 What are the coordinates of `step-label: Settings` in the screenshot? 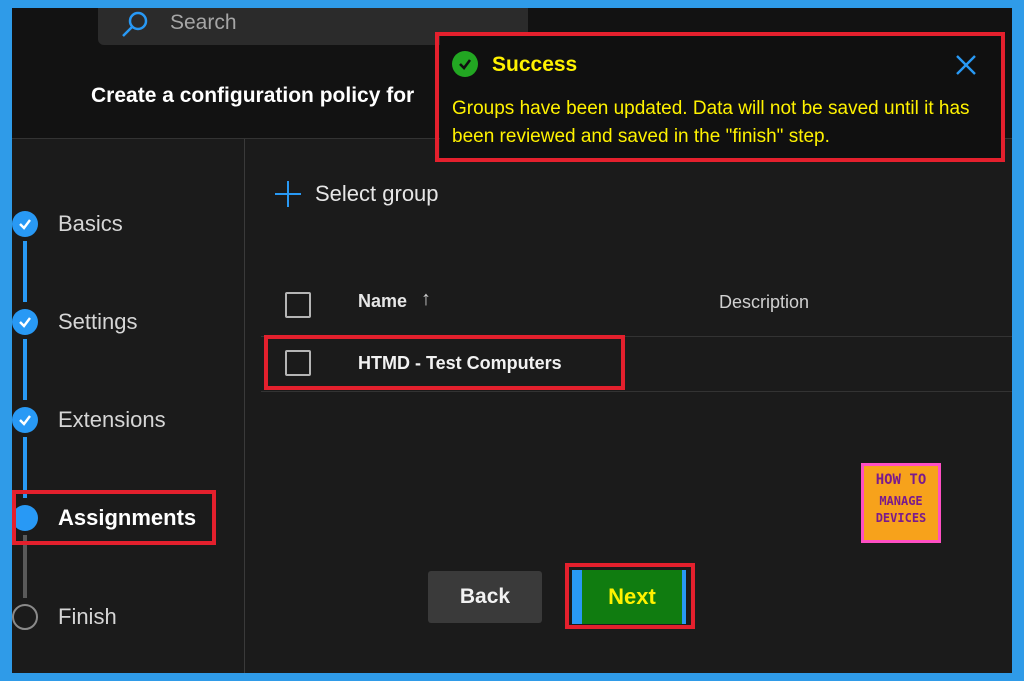 It's located at (98, 321).